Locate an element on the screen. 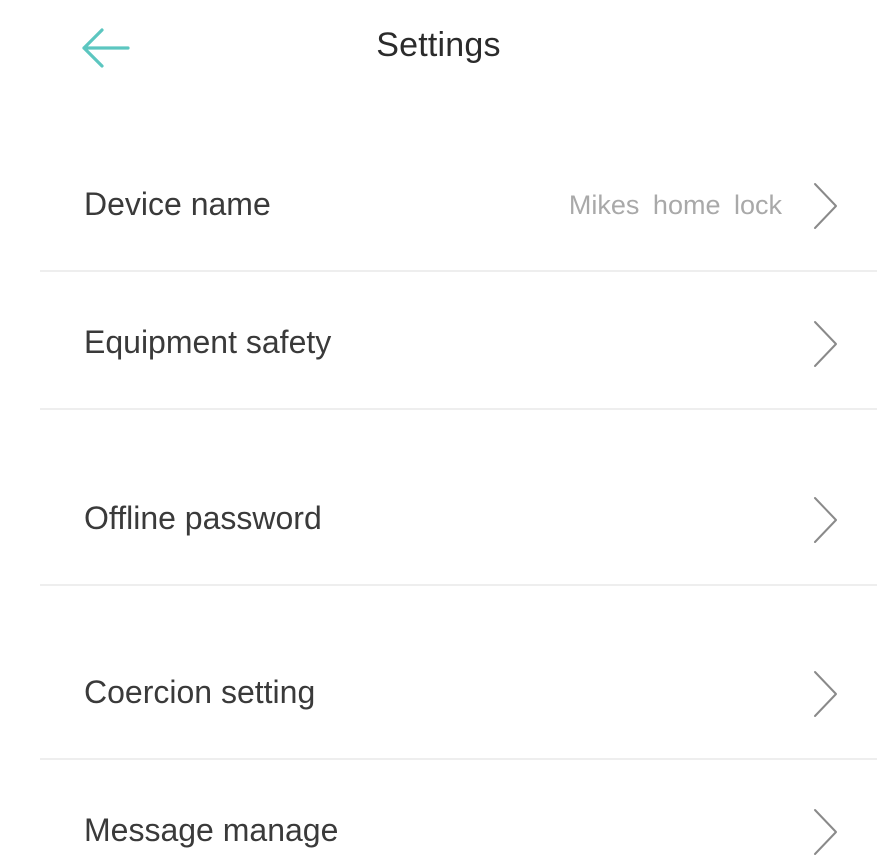 The width and height of the screenshot is (877, 863). top-bar: Settings is located at coordinates (438, 50).